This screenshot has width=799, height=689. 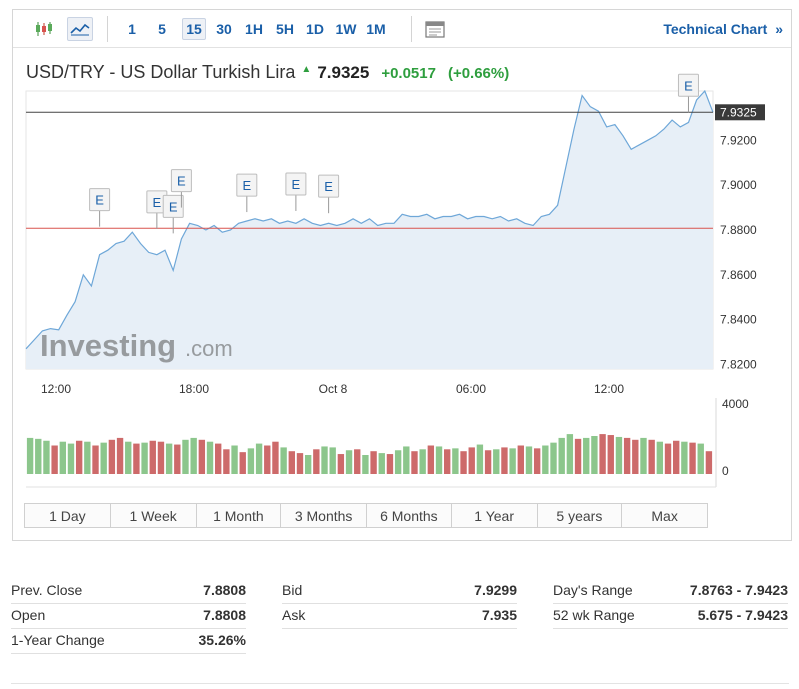 What do you see at coordinates (593, 590) in the screenshot?
I see `stat-label: Day's Range` at bounding box center [593, 590].